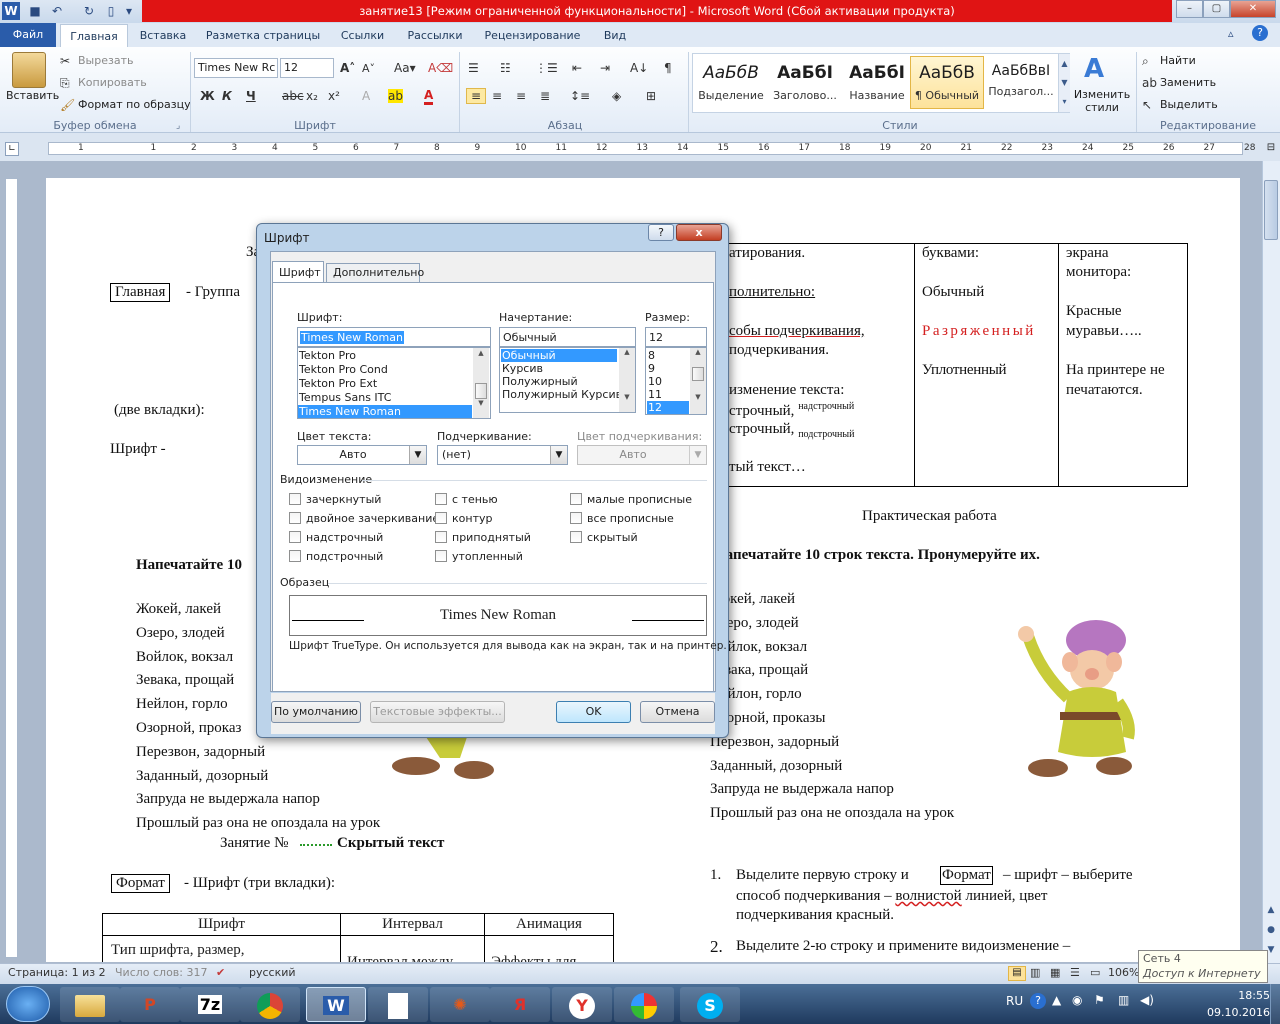 The width and height of the screenshot is (1280, 1024). Describe the element at coordinates (1123, 1000) in the screenshot. I see `network-icon: ▥` at that location.